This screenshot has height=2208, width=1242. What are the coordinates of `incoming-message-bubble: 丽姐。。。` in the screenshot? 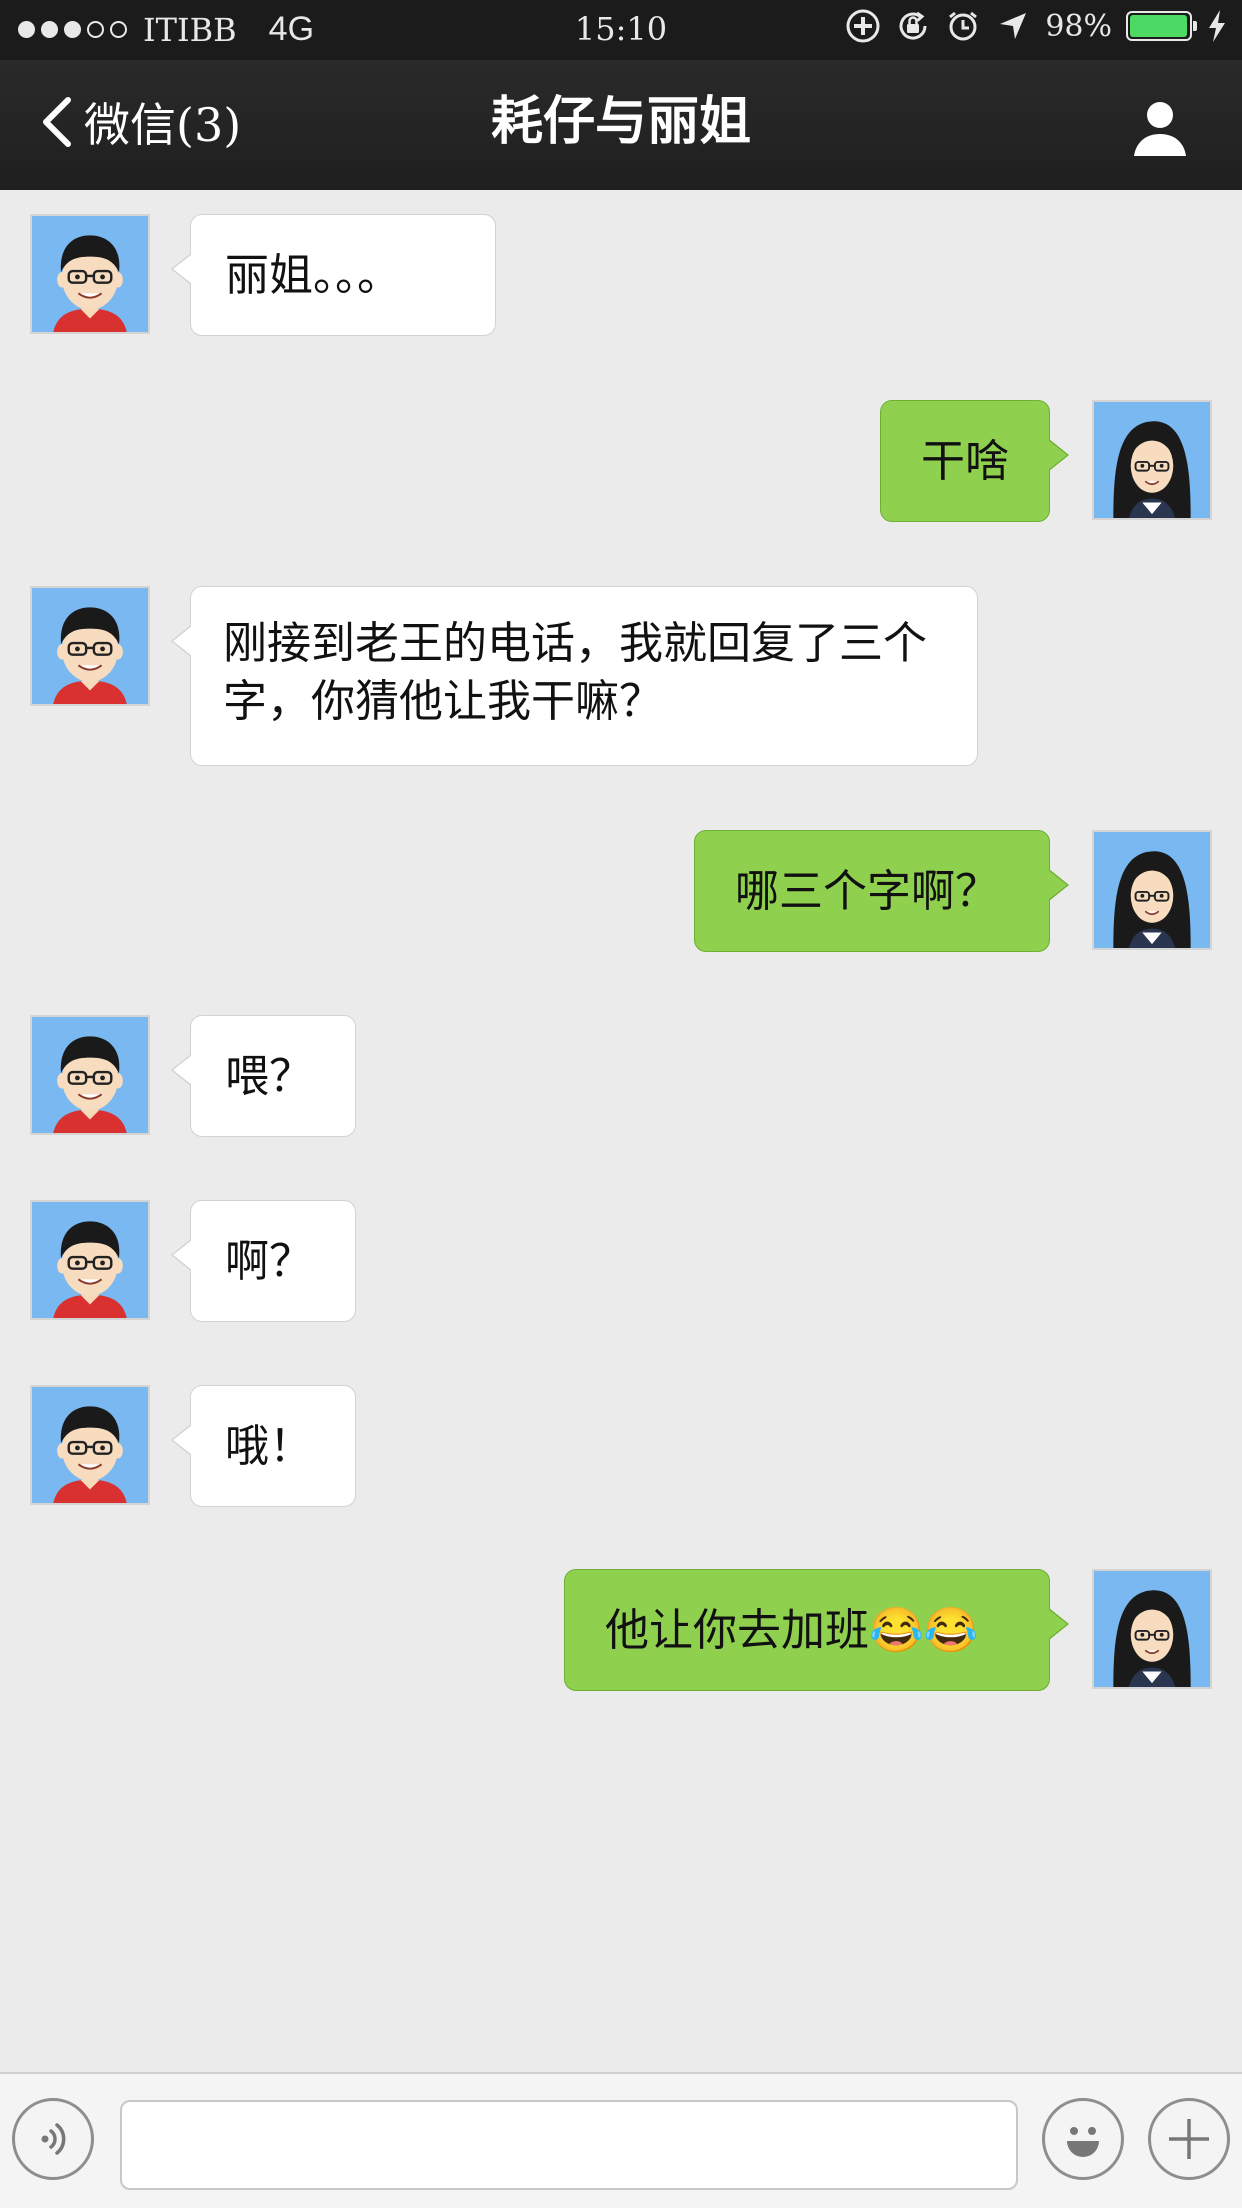 It's located at (333, 275).